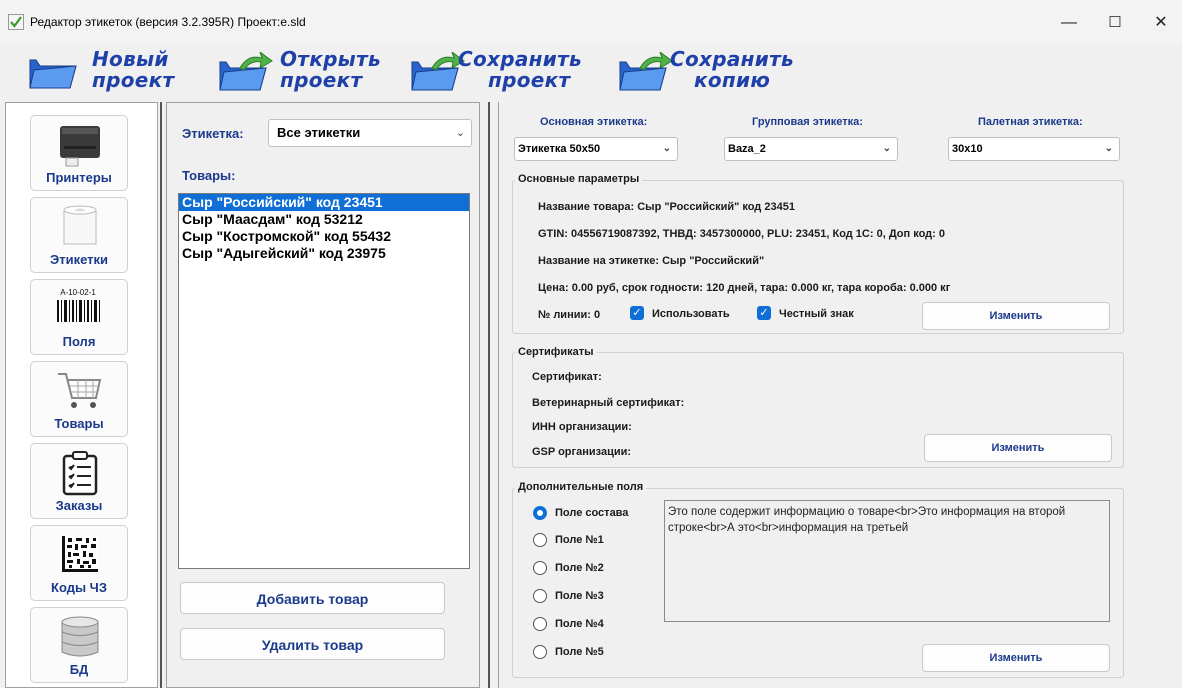 The image size is (1182, 688). I want to click on open-project-button: Открыть проект, so click(303, 71).